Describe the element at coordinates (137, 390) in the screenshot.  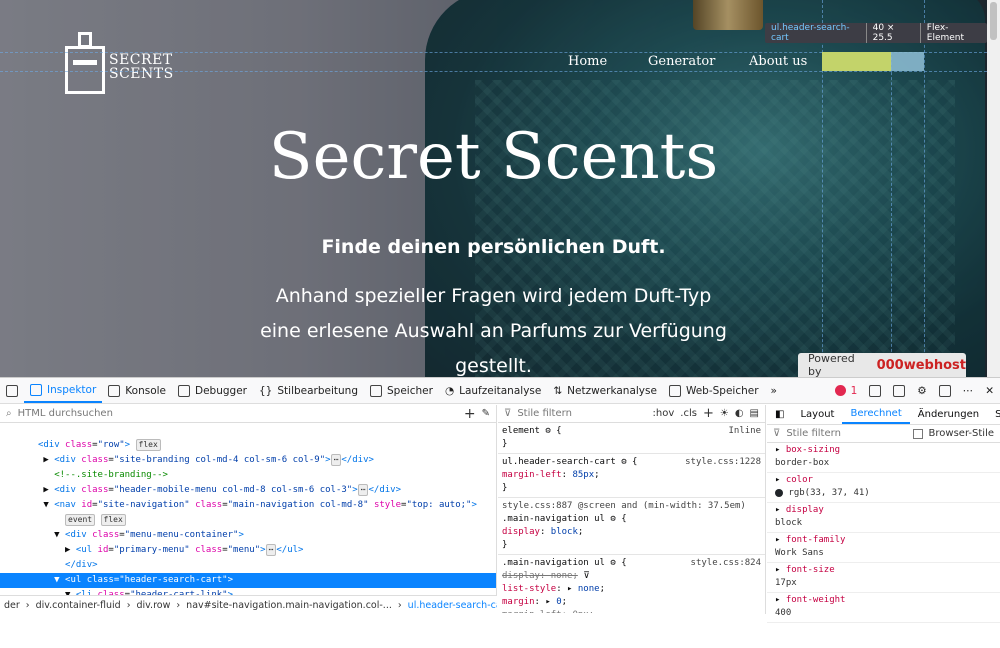
I see `tab-console: Konsole` at that location.